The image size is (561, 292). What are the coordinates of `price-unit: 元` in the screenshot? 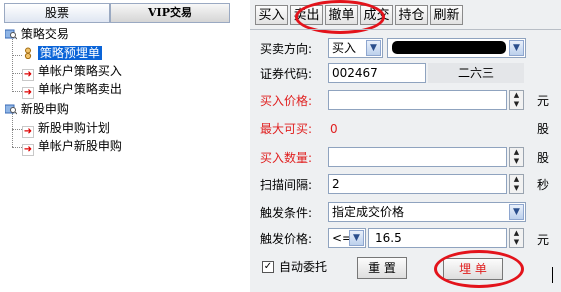 It's located at (543, 101).